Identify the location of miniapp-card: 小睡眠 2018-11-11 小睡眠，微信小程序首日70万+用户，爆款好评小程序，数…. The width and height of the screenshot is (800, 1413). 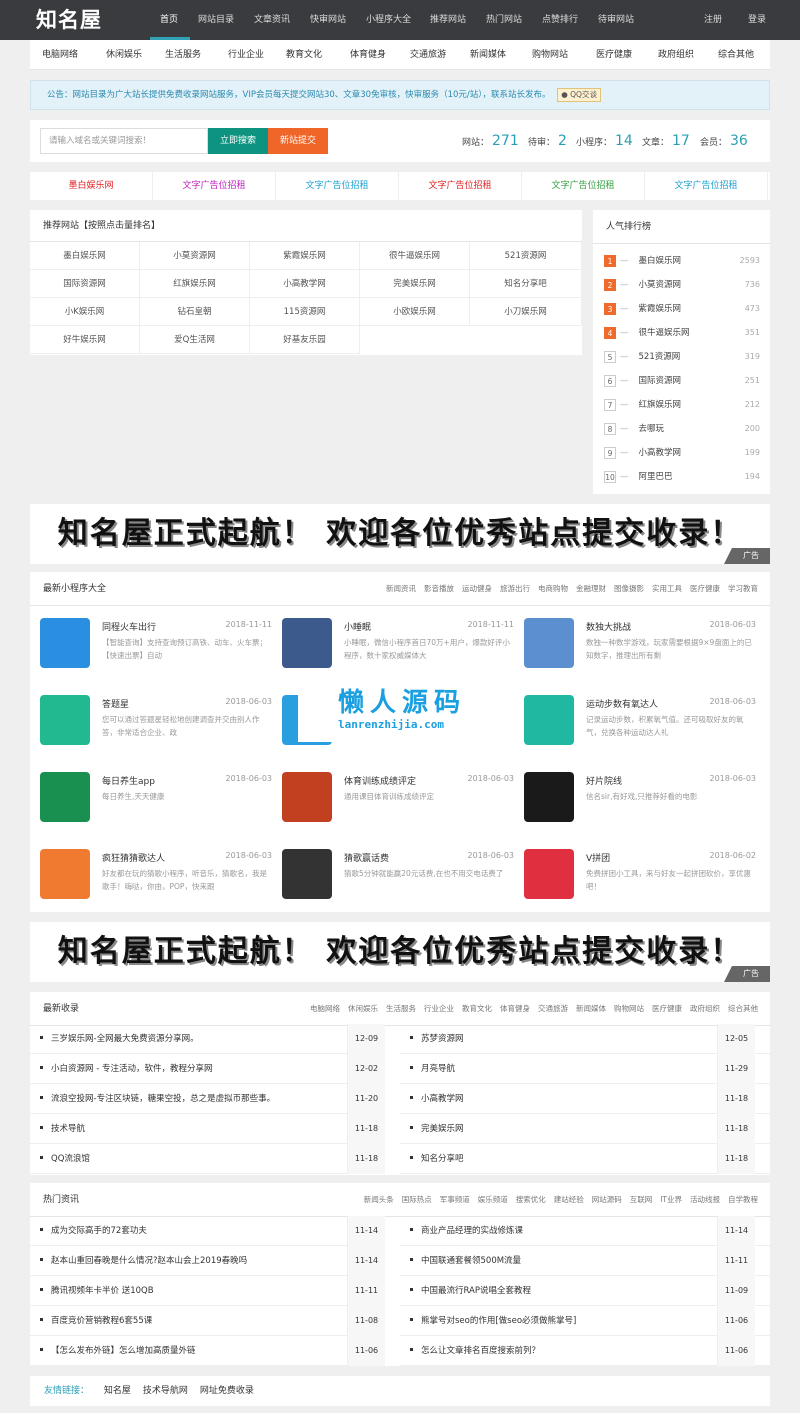
(398, 653).